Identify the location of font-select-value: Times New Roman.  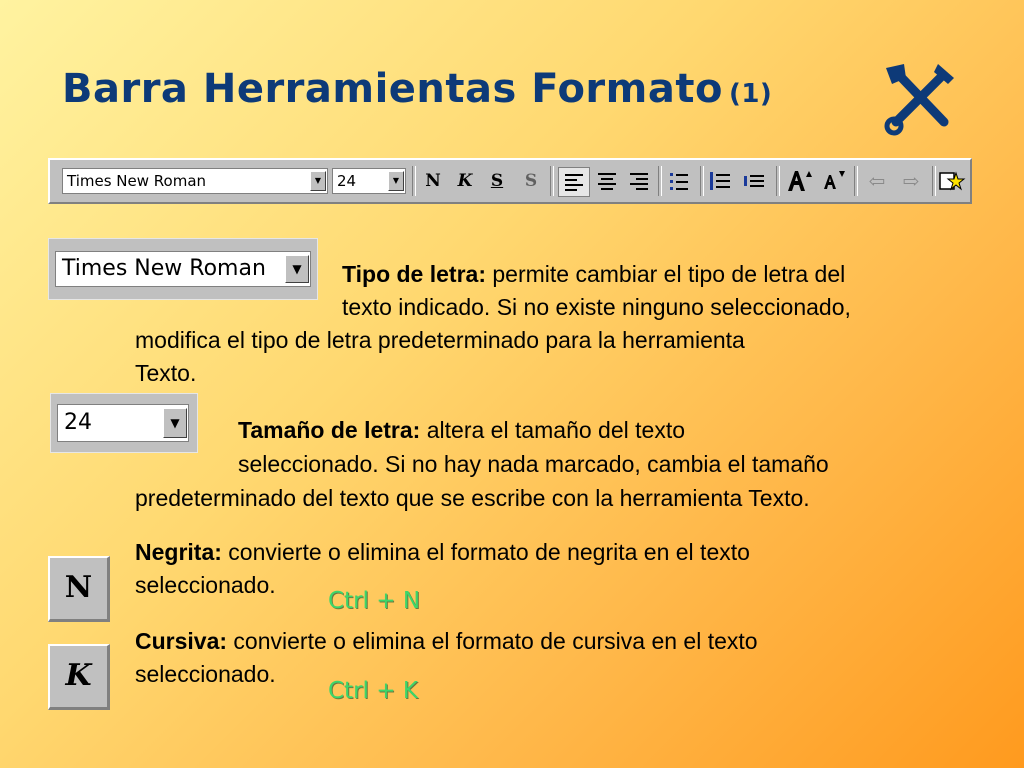
(137, 181).